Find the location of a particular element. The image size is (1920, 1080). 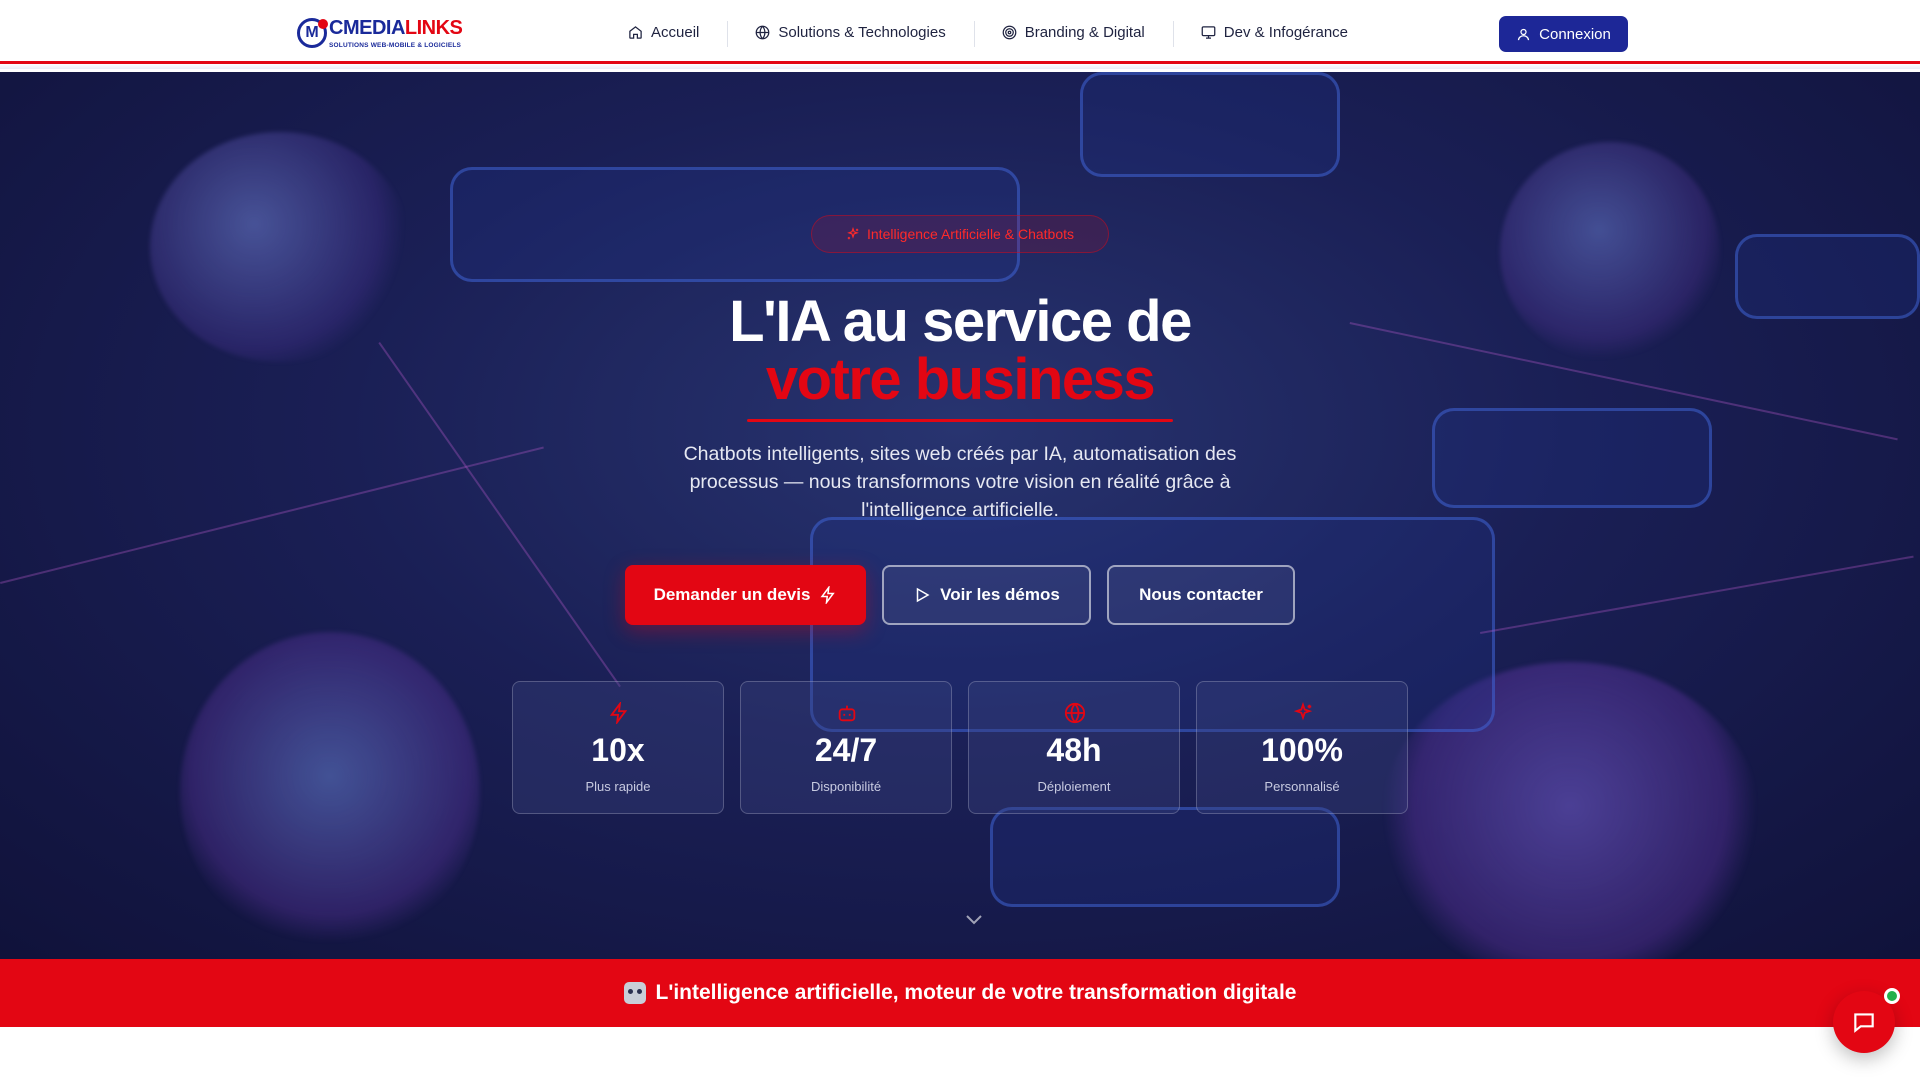

view-demos-button: Voir les démos is located at coordinates (986, 595).